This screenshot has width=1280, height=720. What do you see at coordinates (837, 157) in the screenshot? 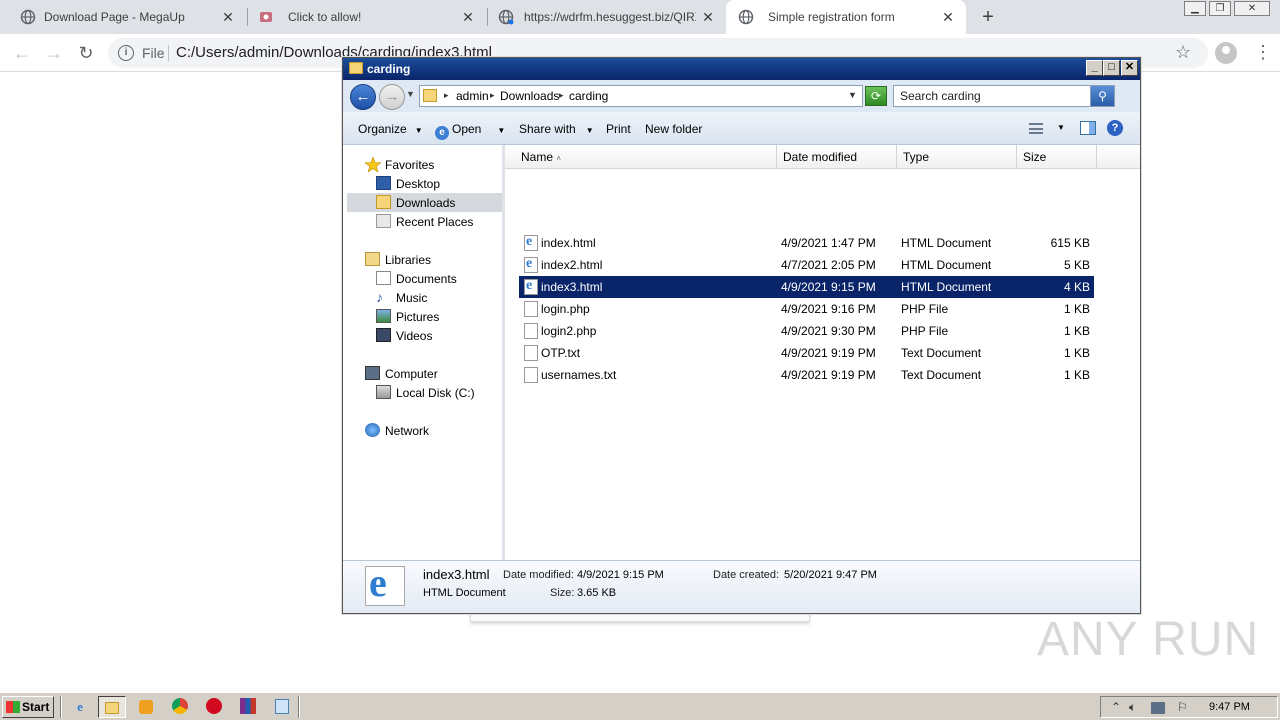
I see `column-date-modified: Date modified` at bounding box center [837, 157].